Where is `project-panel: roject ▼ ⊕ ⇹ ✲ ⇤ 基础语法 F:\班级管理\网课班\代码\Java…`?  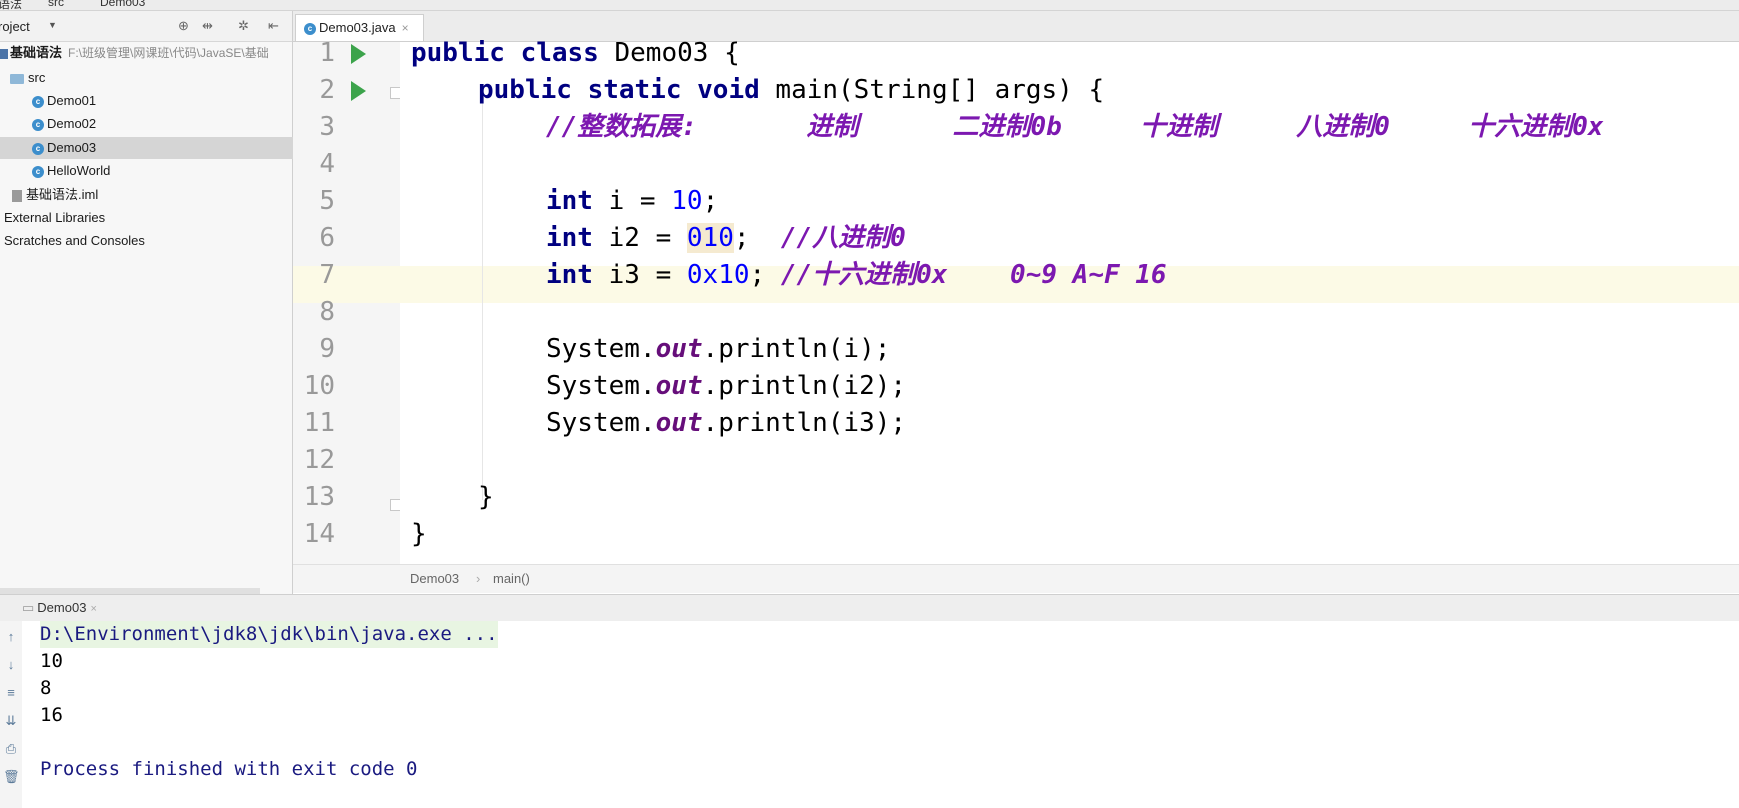
project-panel: roject ▼ ⊕ ⇹ ✲ ⇤ 基础语法 F:\班级管理\网课班\代码\Java… is located at coordinates (162, 302).